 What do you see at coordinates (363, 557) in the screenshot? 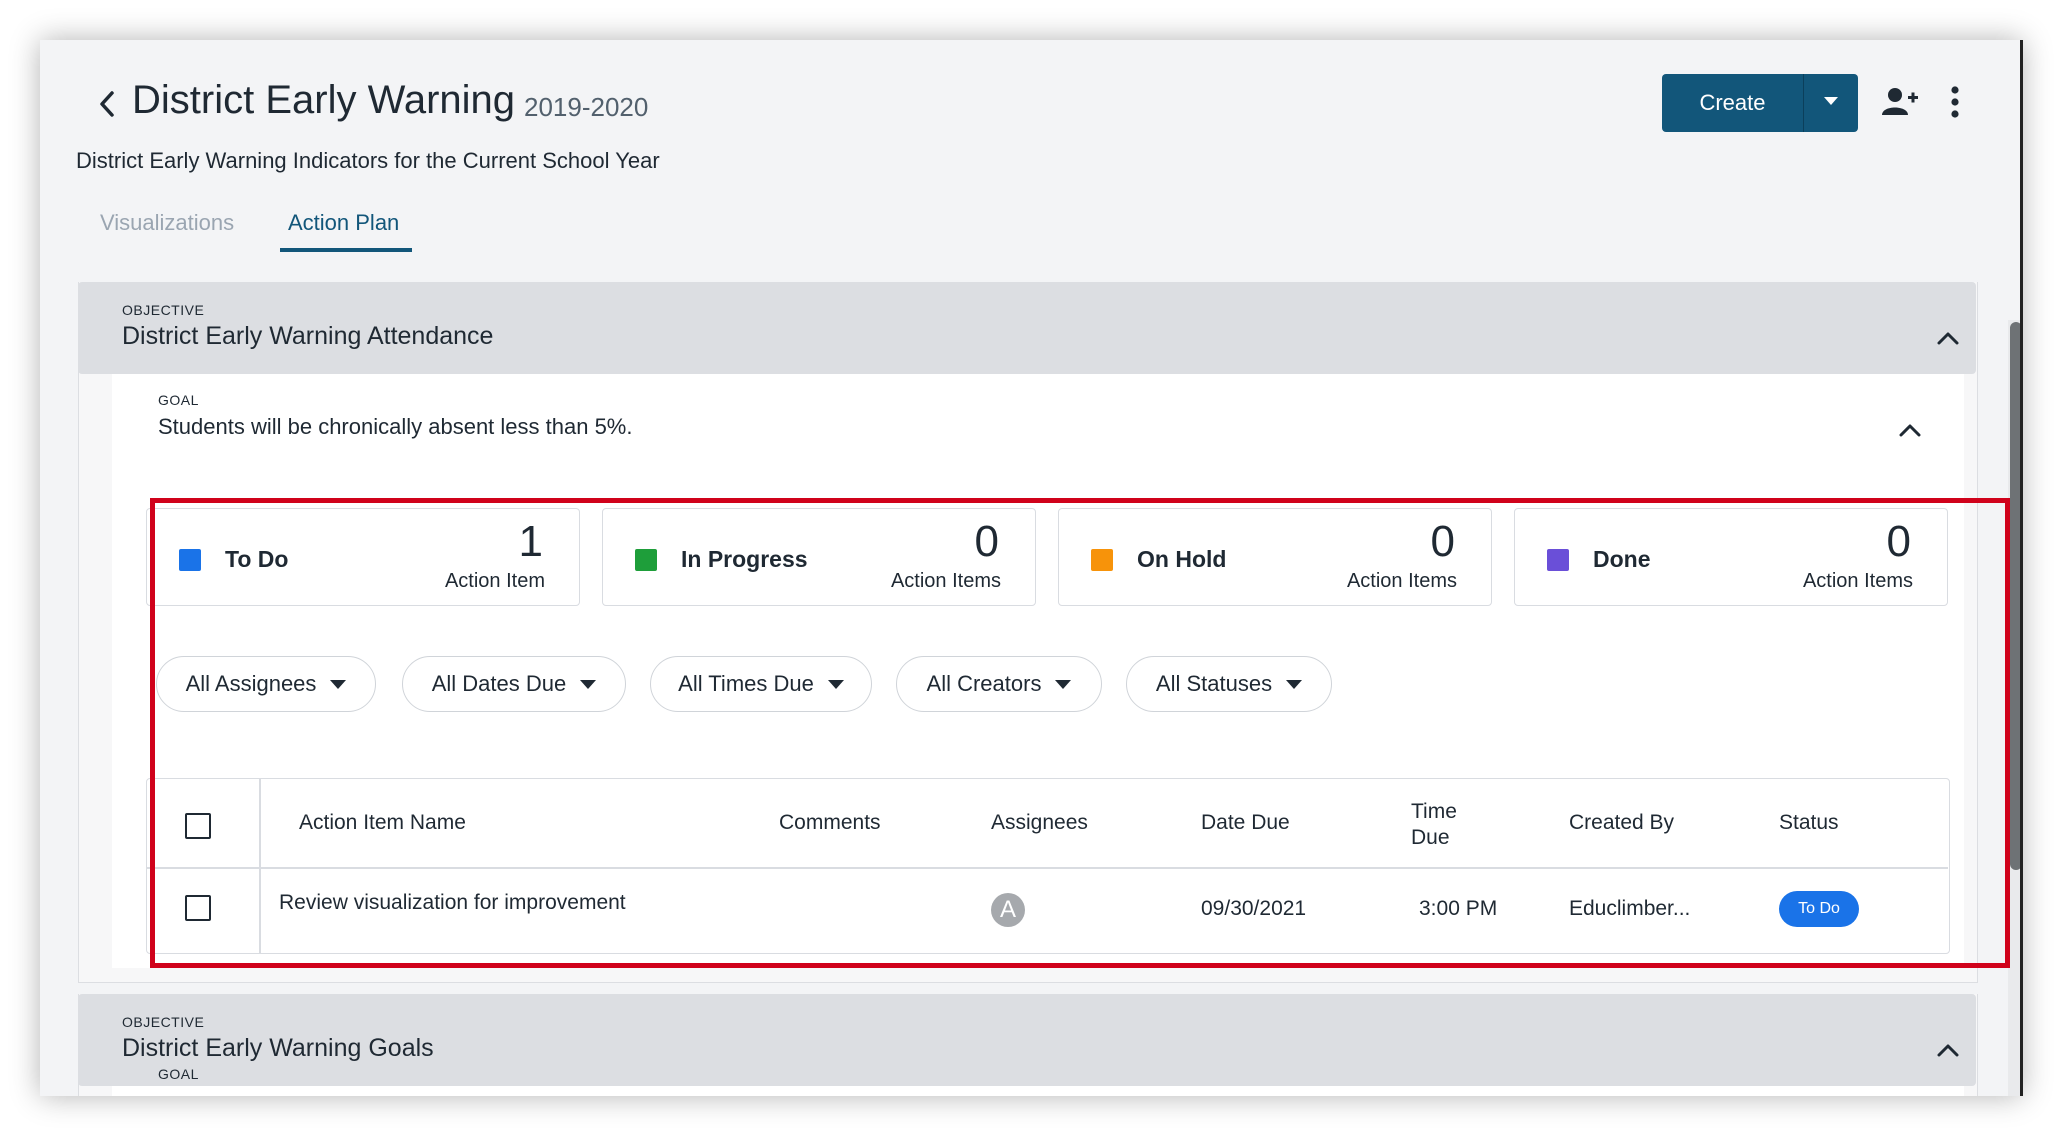
I see `status-card-todo: To Do 1 Action Item` at bounding box center [363, 557].